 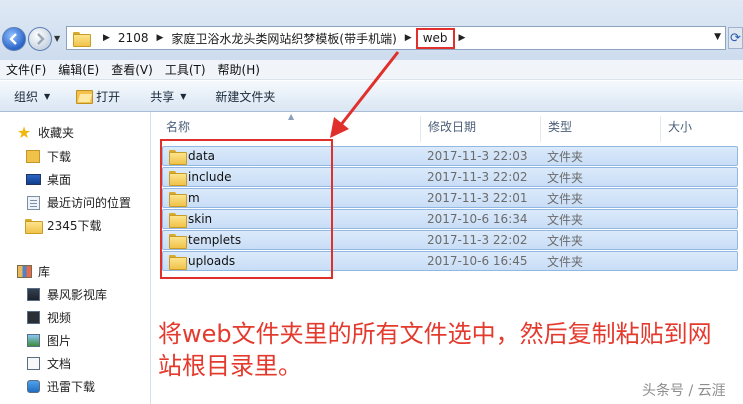 What do you see at coordinates (33, 271) in the screenshot?
I see `nav-libraries: 库` at bounding box center [33, 271].